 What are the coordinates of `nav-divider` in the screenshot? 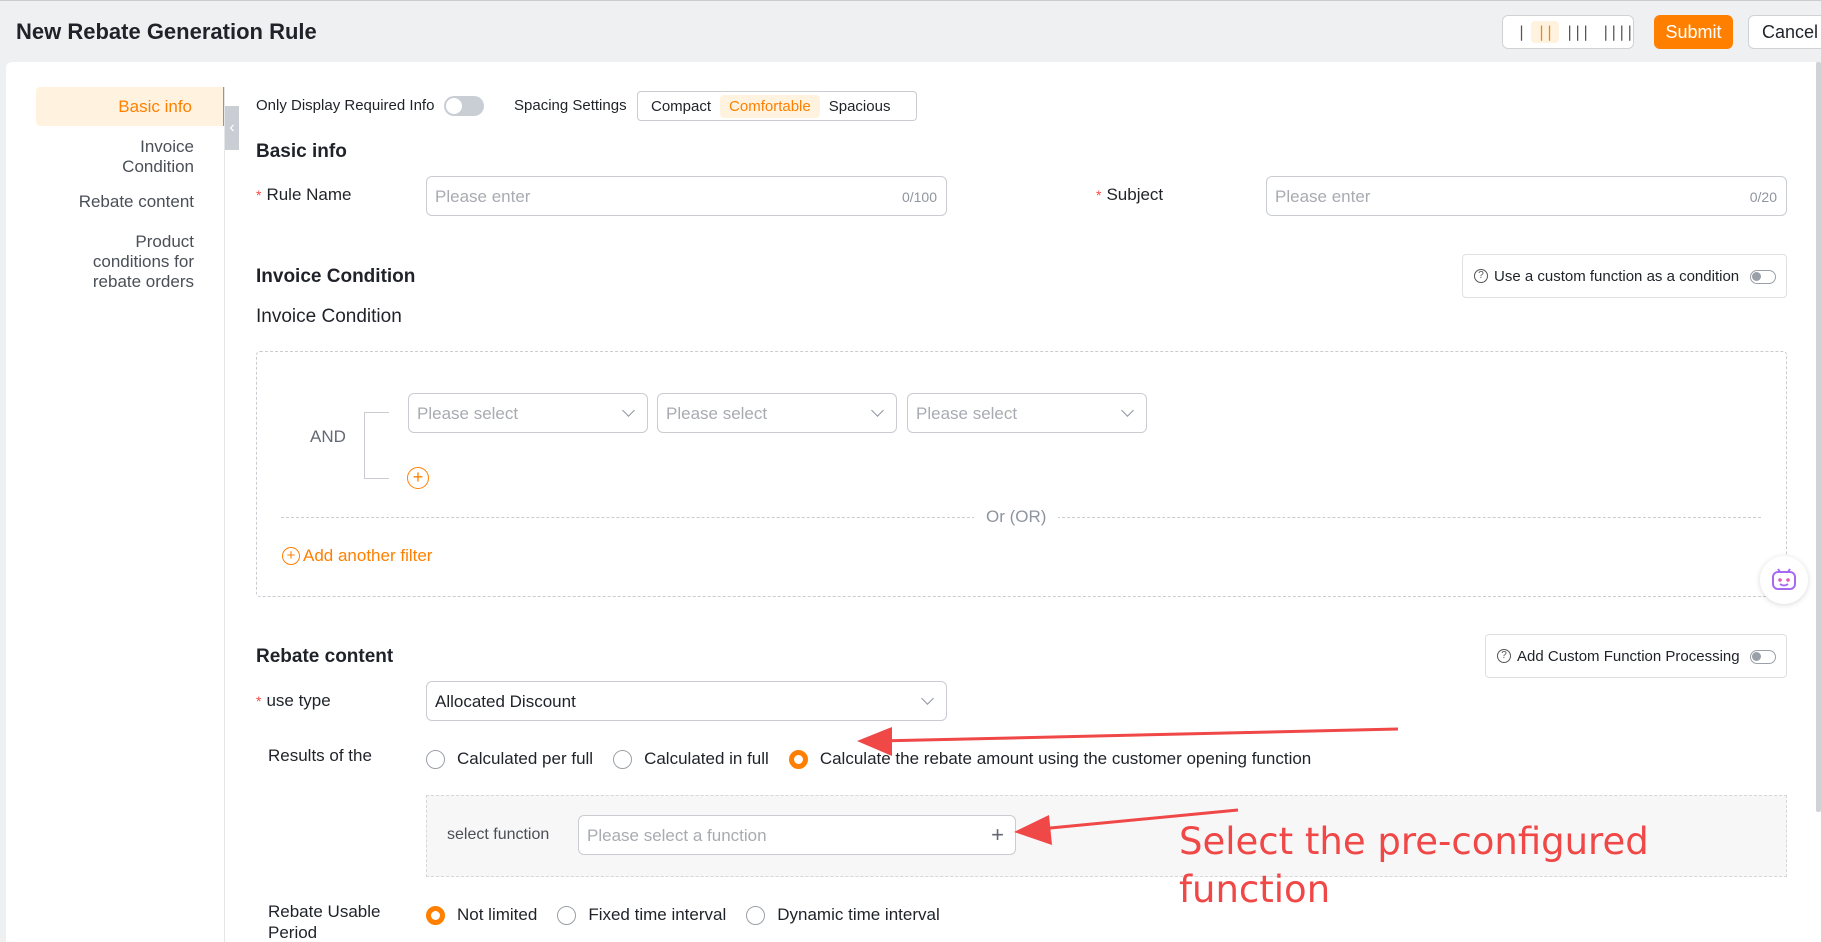 It's located at (224, 514).